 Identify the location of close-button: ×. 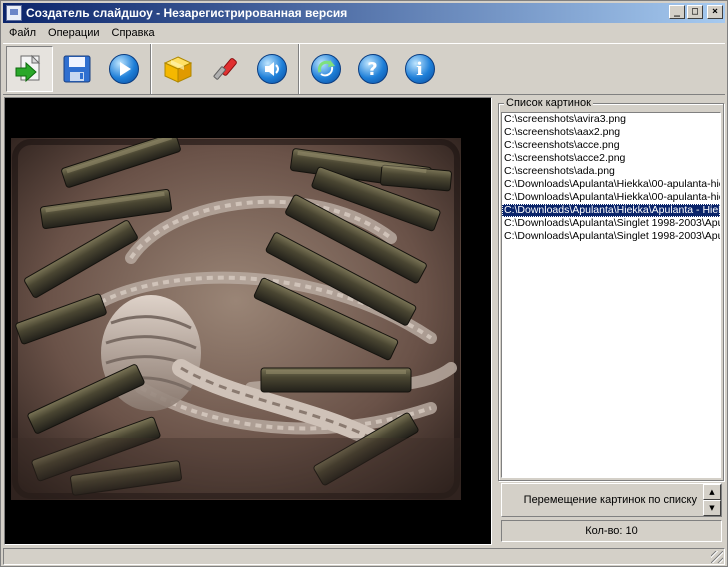
(715, 12).